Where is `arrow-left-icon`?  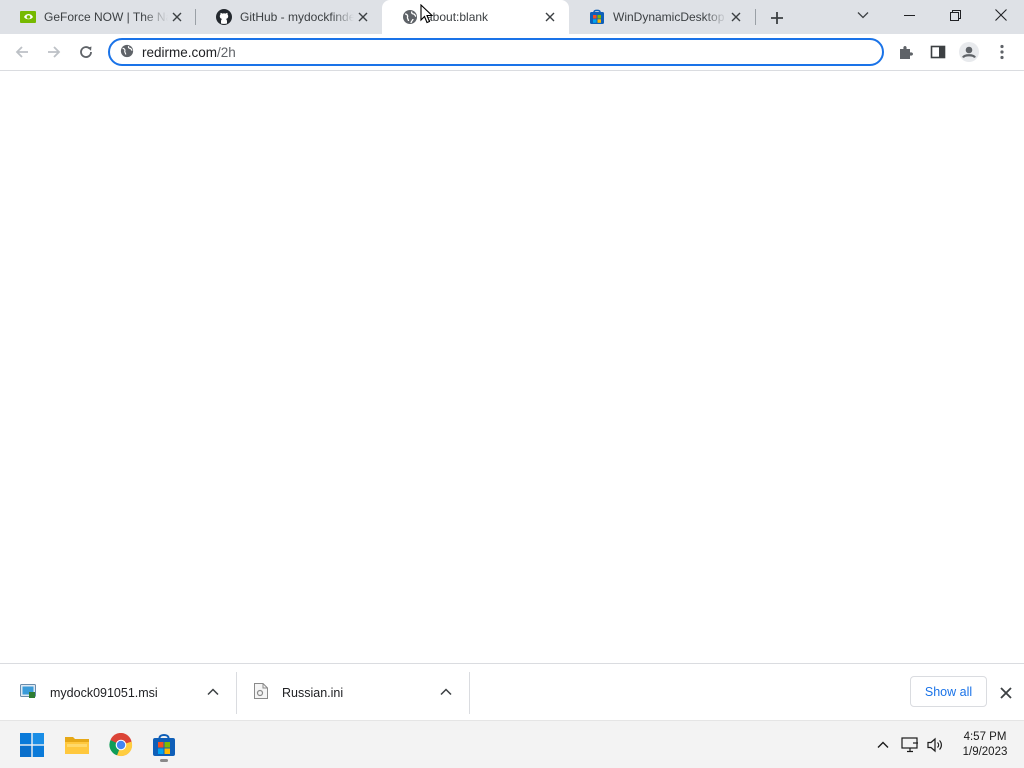 arrow-left-icon is located at coordinates (21, 52).